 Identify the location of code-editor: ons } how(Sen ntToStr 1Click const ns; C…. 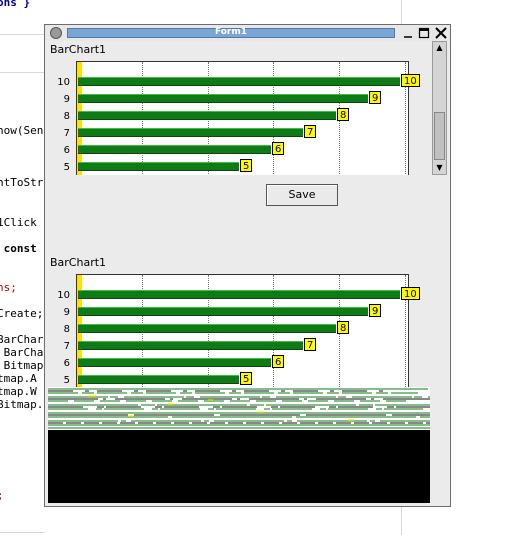
(21, 251).